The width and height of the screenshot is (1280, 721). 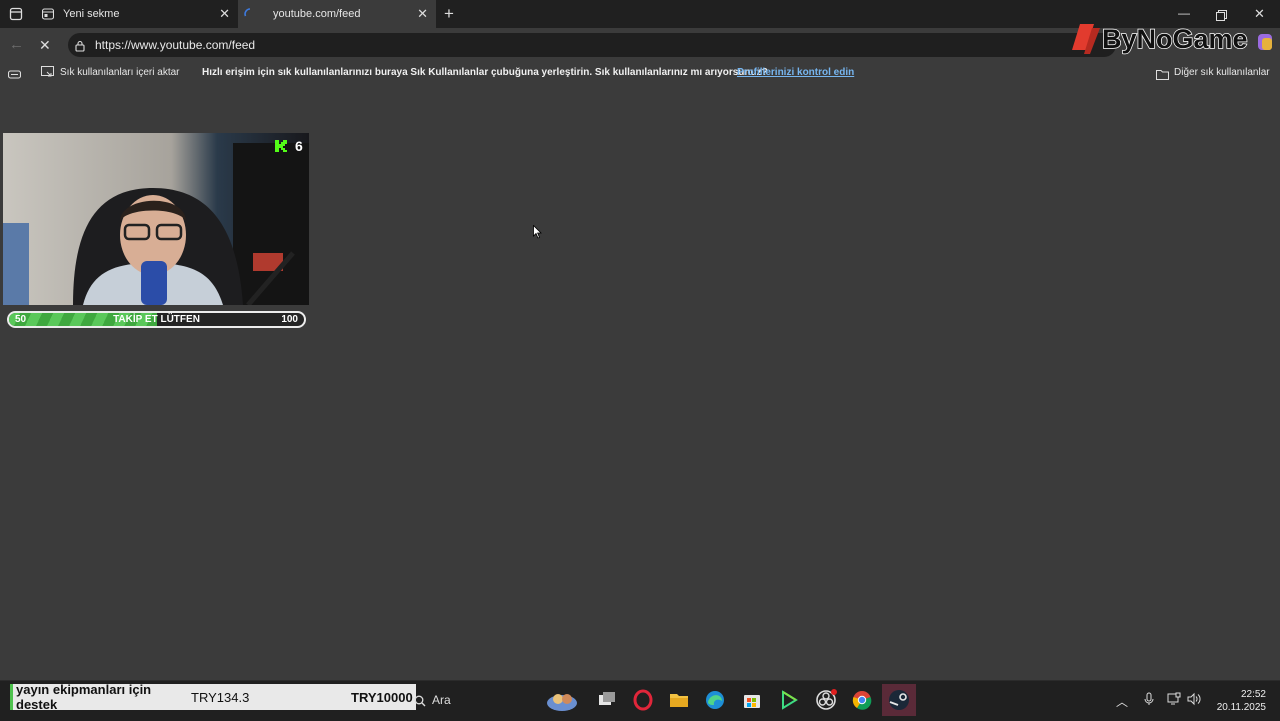 I want to click on bynogame-logo: ByNoGame, so click(x=1171, y=39).